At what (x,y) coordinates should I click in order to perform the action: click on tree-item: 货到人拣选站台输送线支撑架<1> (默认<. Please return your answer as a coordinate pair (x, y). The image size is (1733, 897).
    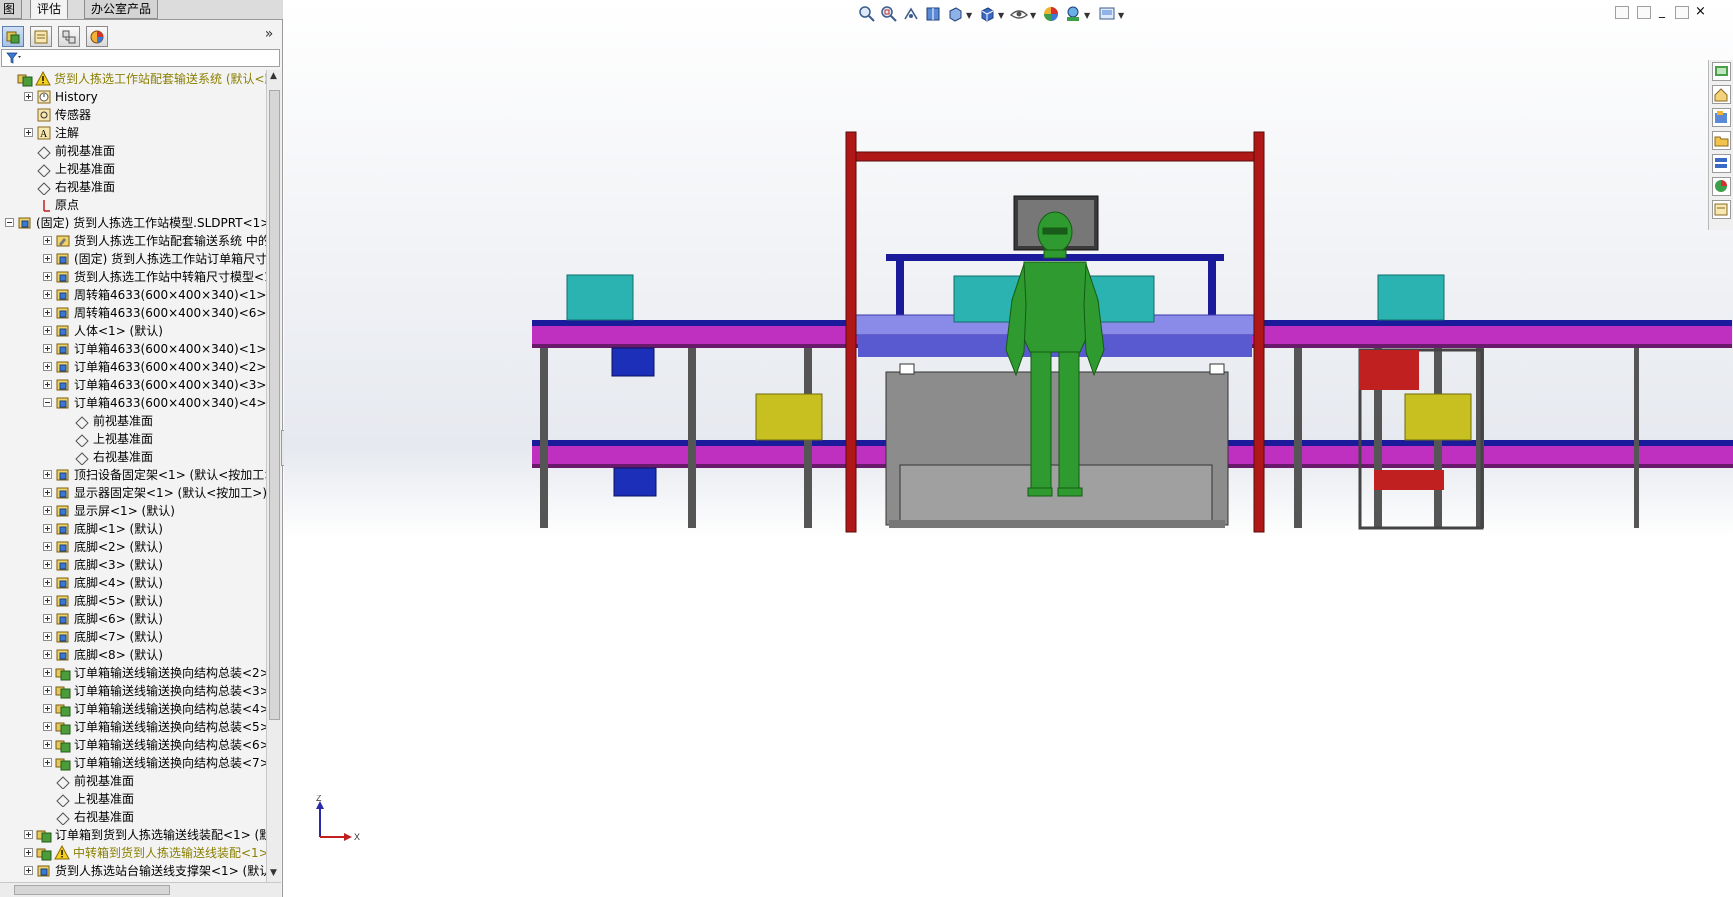
    Looking at the image, I should click on (133, 871).